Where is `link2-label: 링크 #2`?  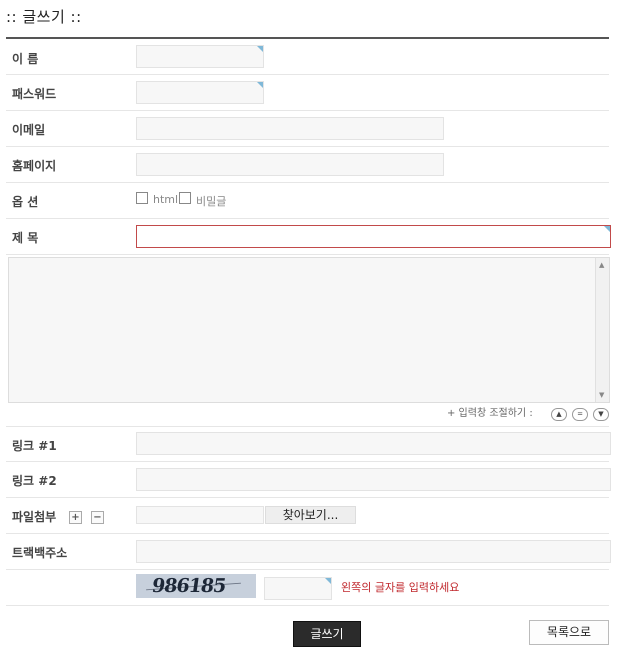 link2-label: 링크 #2 is located at coordinates (34, 481).